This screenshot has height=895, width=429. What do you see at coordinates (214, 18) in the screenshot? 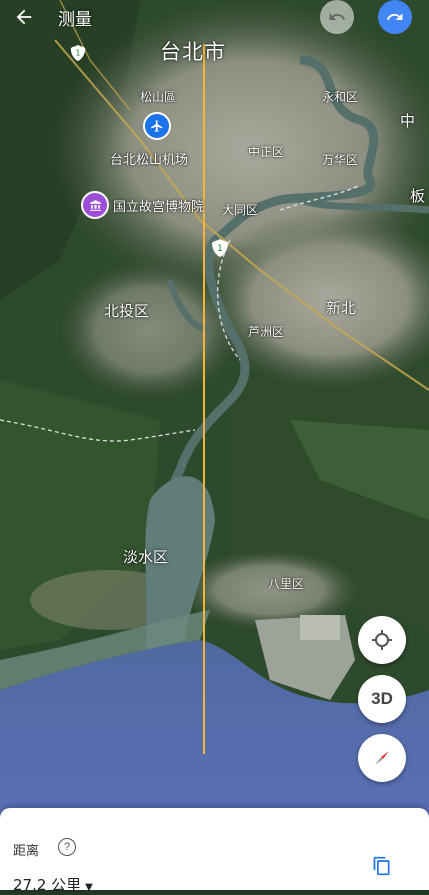
I see `top-bar: 测量` at bounding box center [214, 18].